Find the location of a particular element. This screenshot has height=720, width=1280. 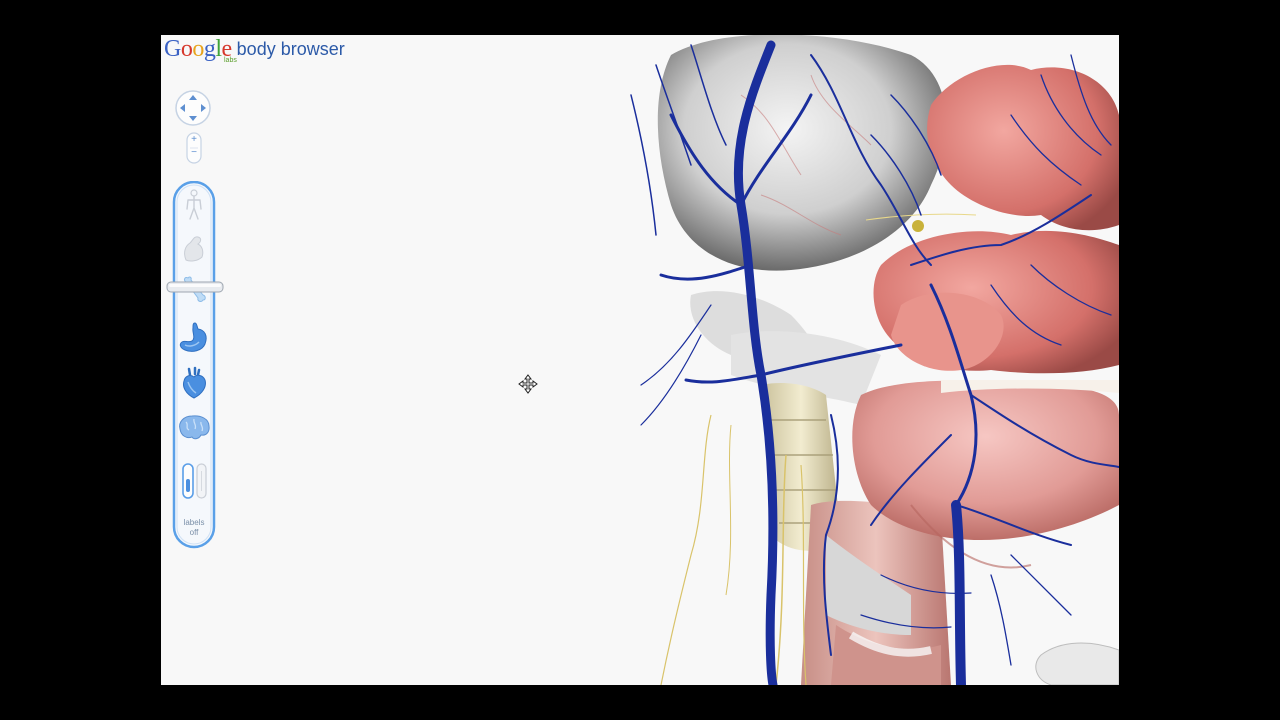

labels-toggle is located at coordinates (194, 481).